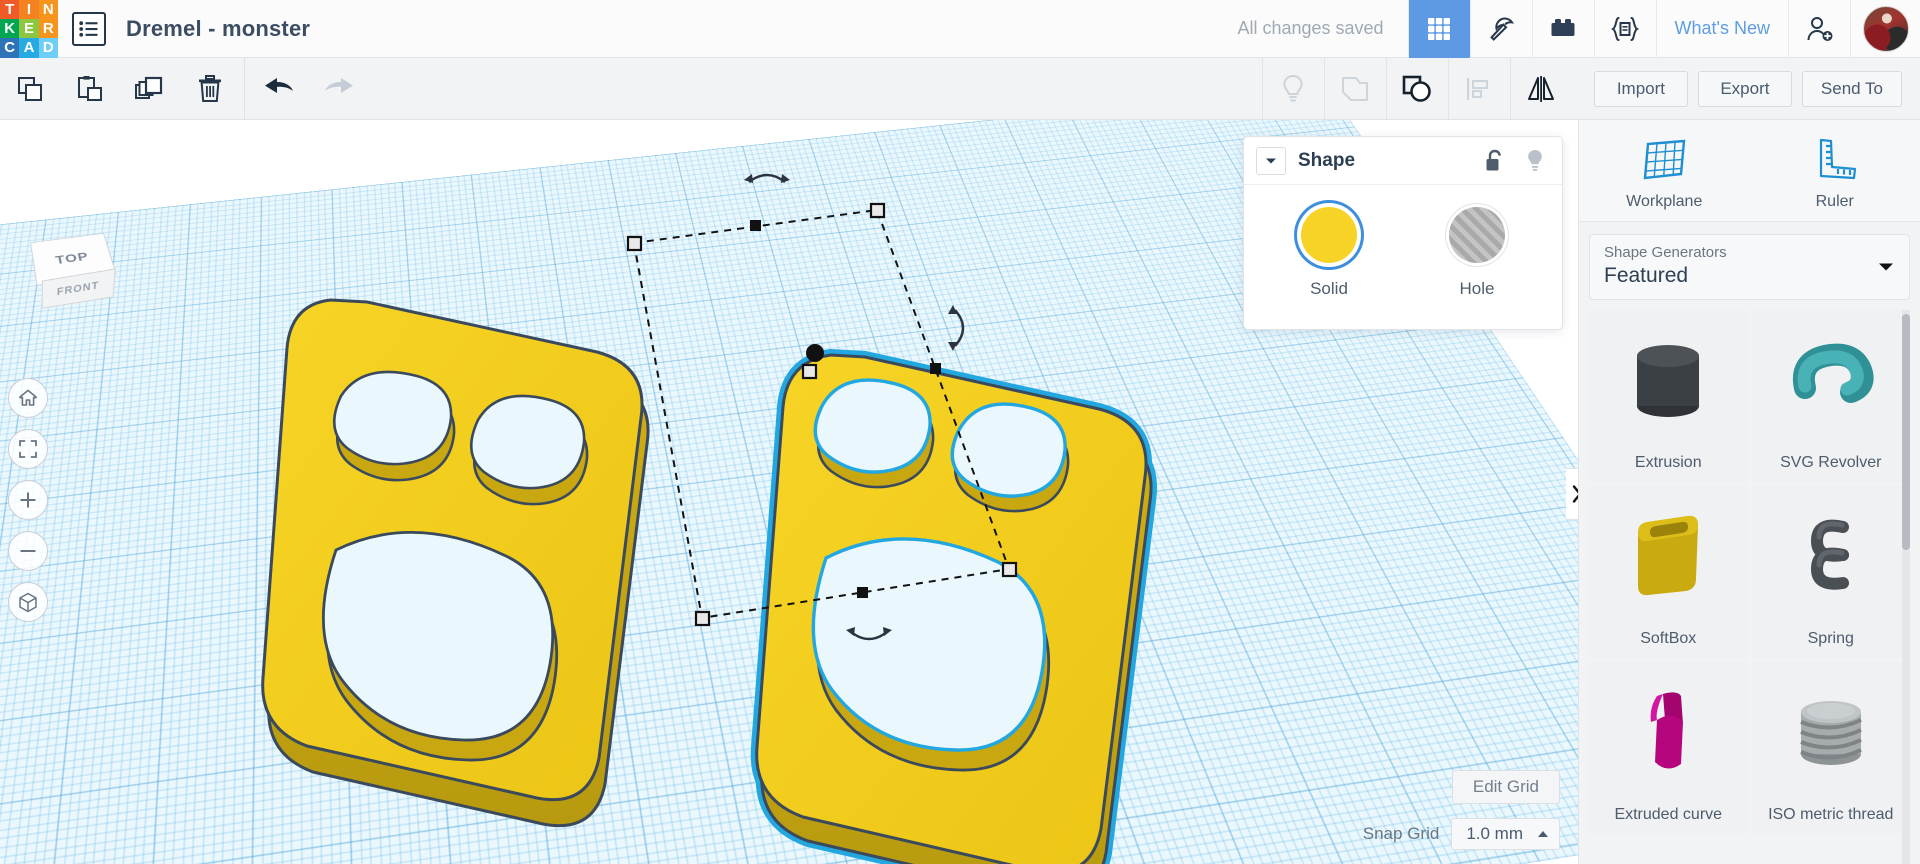 Image resolution: width=1920 pixels, height=864 pixels. Describe the element at coordinates (90, 89) in the screenshot. I see `paste-button` at that location.